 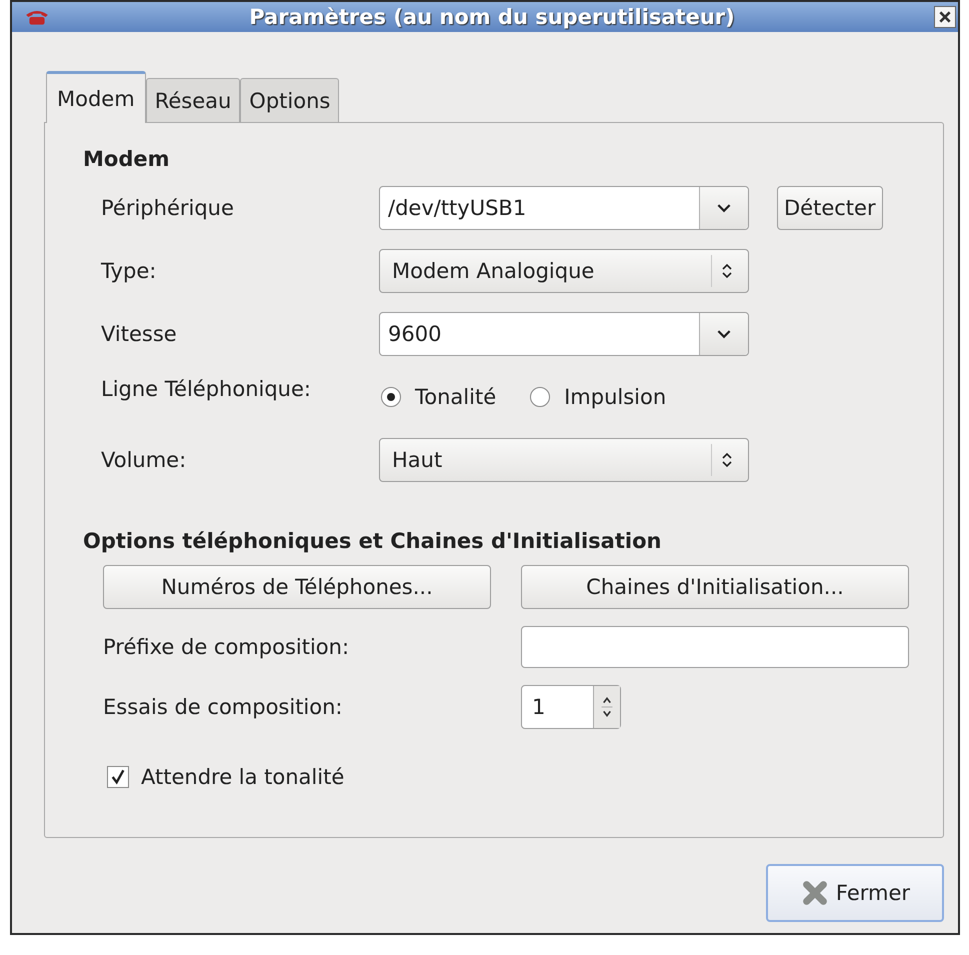 What do you see at coordinates (564, 271) in the screenshot?
I see `dropdown: Modem Analogique` at bounding box center [564, 271].